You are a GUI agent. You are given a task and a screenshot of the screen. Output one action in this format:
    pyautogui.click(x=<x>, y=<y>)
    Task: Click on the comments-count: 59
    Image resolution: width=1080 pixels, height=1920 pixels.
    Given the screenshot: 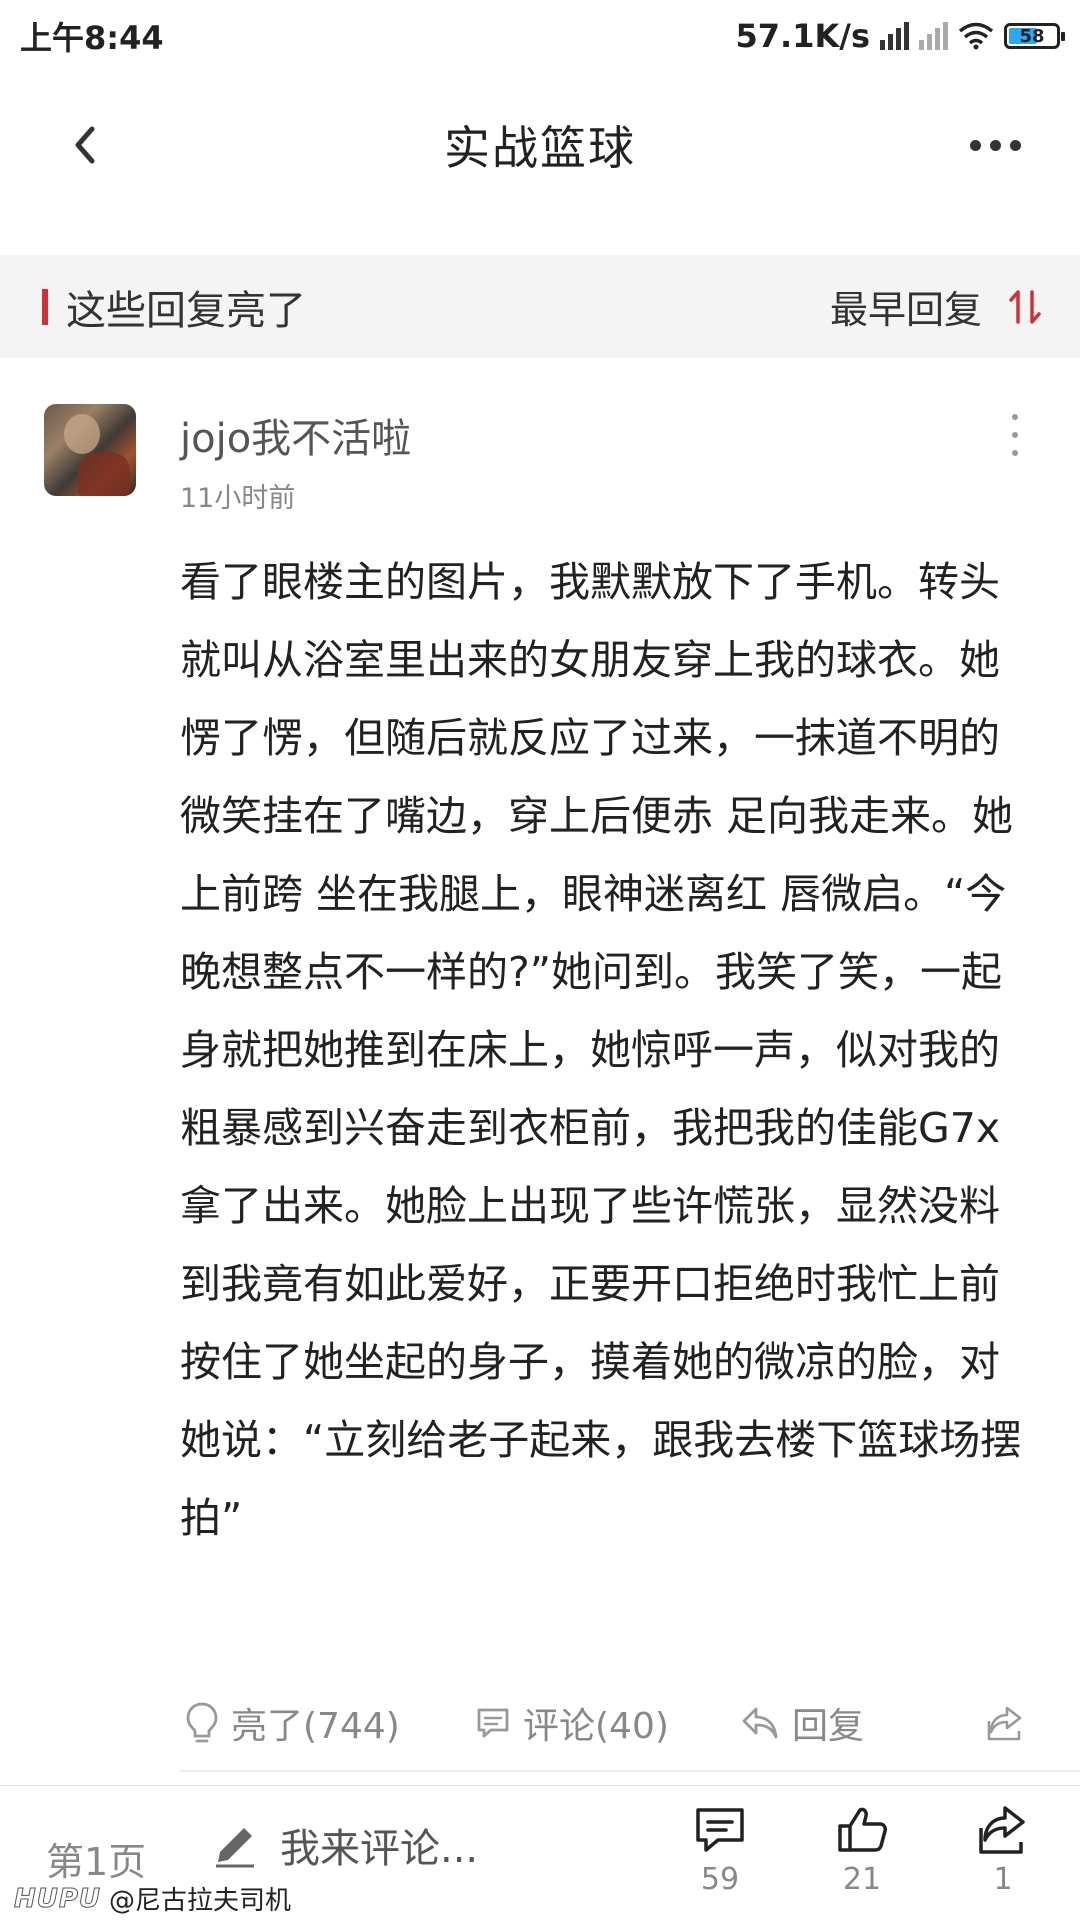 What is the action you would take?
    pyautogui.click(x=720, y=1879)
    